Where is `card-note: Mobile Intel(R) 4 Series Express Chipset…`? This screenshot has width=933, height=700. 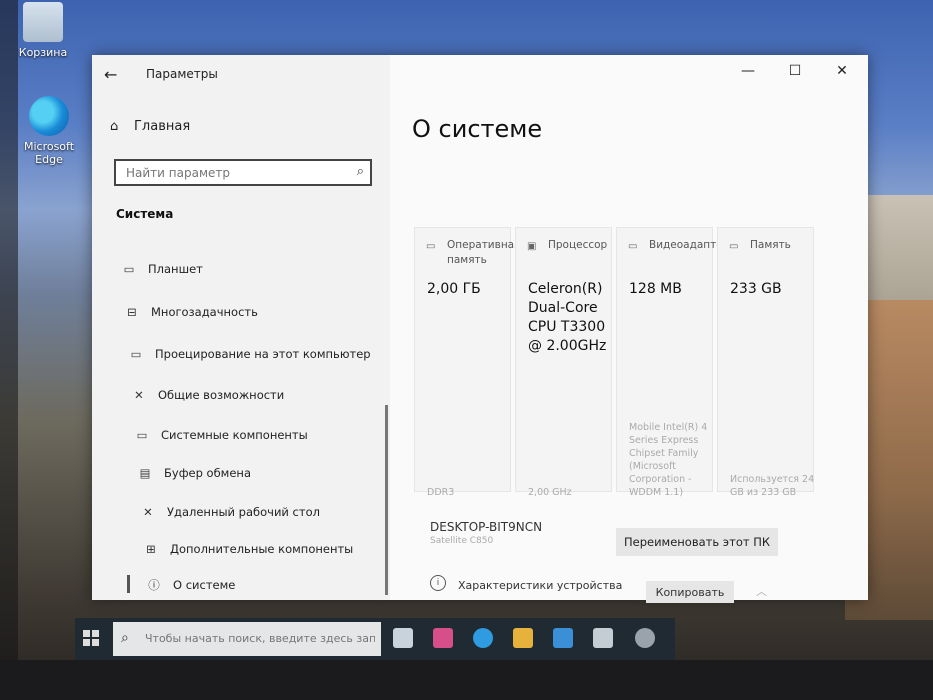
card-note: Mobile Intel(R) 4 Series Express Chipset… is located at coordinates (668, 460).